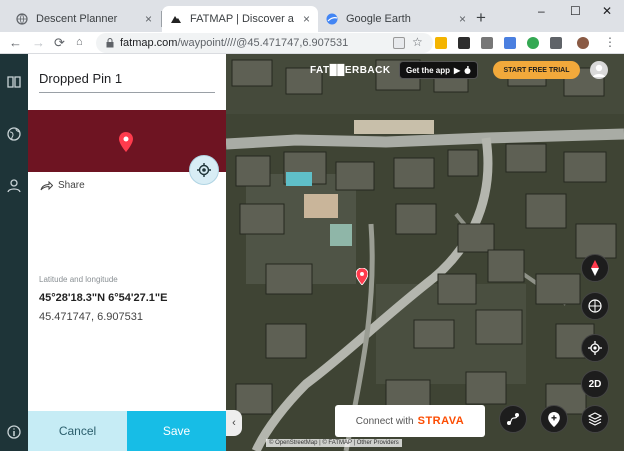 Image resolution: width=624 pixels, height=451 pixels. I want to click on connect-strava-button: Connect with STRAVA, so click(410, 421).